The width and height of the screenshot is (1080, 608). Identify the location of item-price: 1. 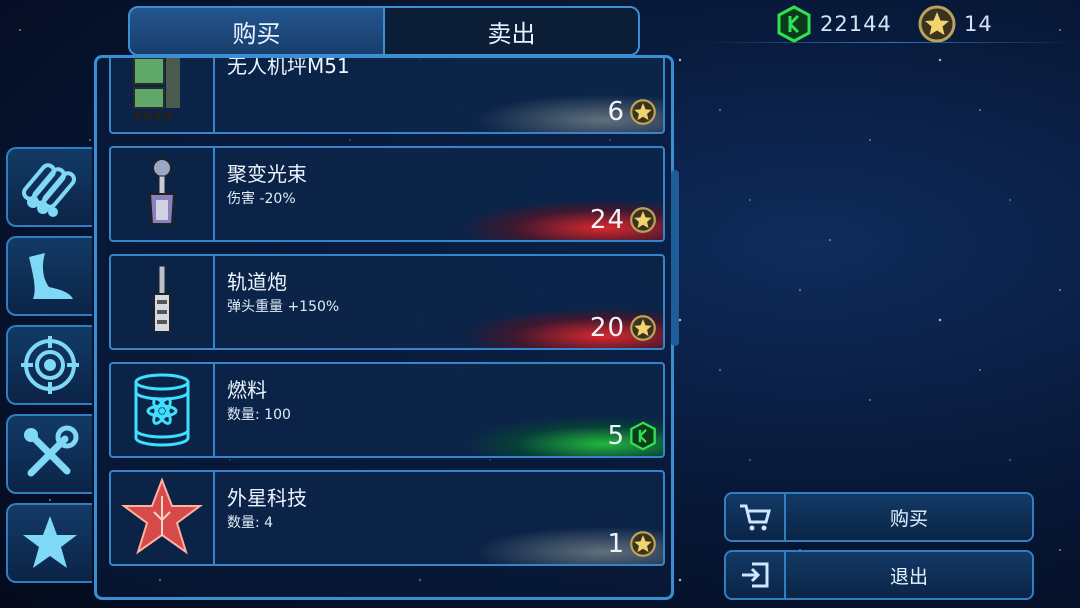
(563, 544).